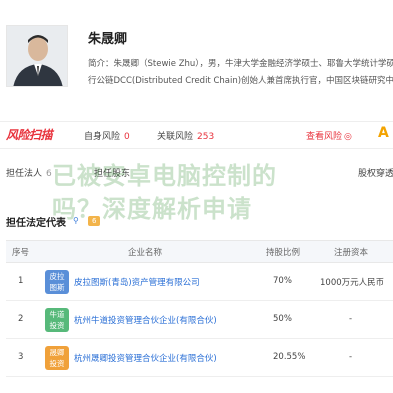  Describe the element at coordinates (94, 221) in the screenshot. I see `count-badge: 6` at that location.